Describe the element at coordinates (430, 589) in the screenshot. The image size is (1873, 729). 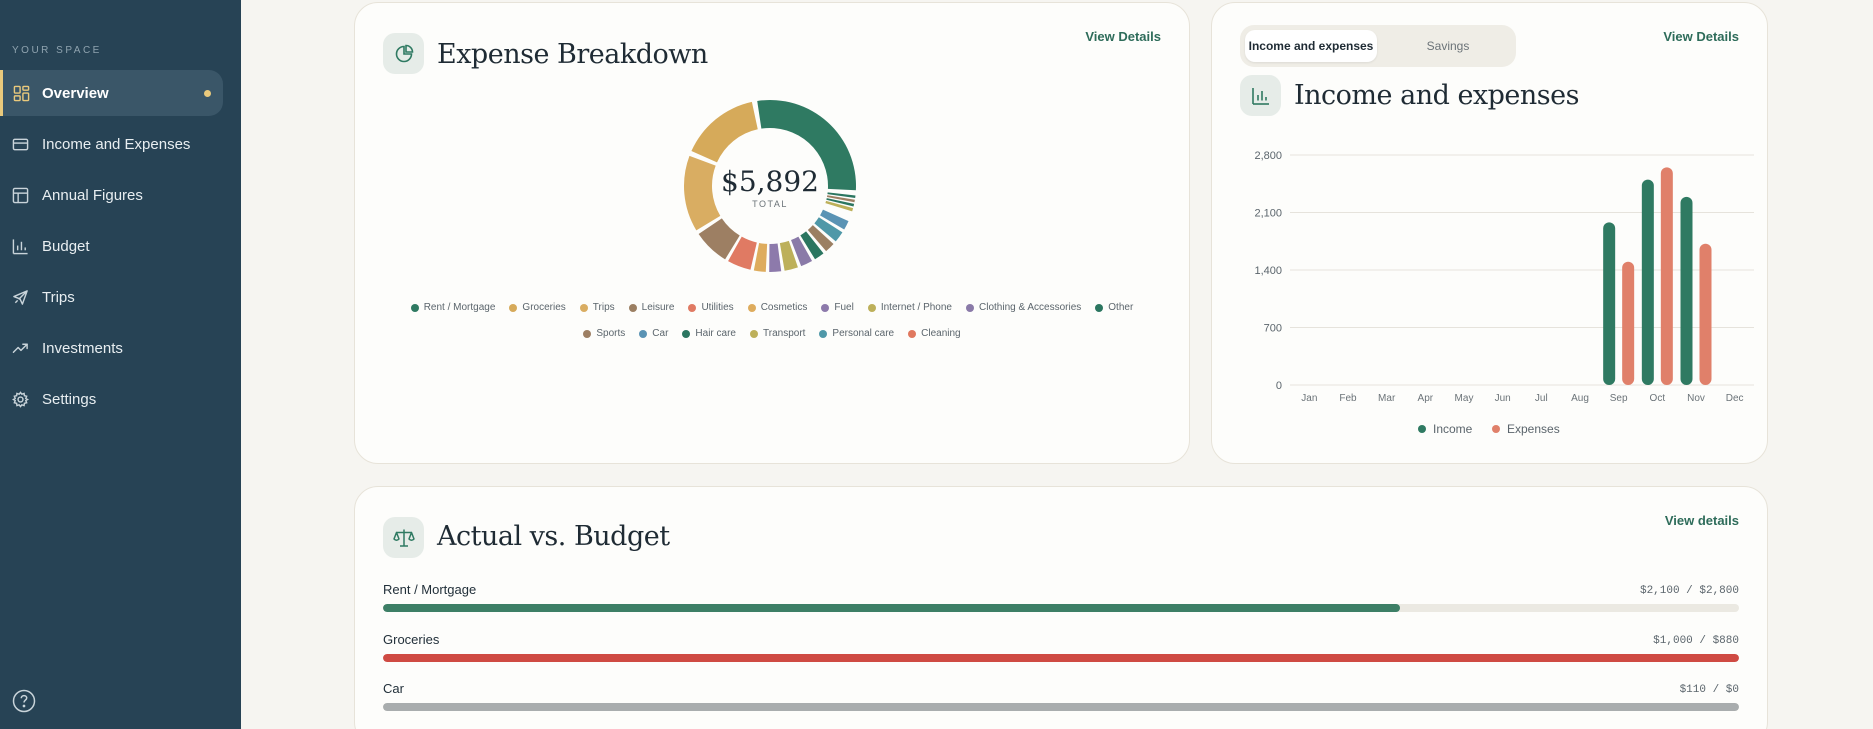
I see `budget-category-name: Rent / Mortgage` at that location.